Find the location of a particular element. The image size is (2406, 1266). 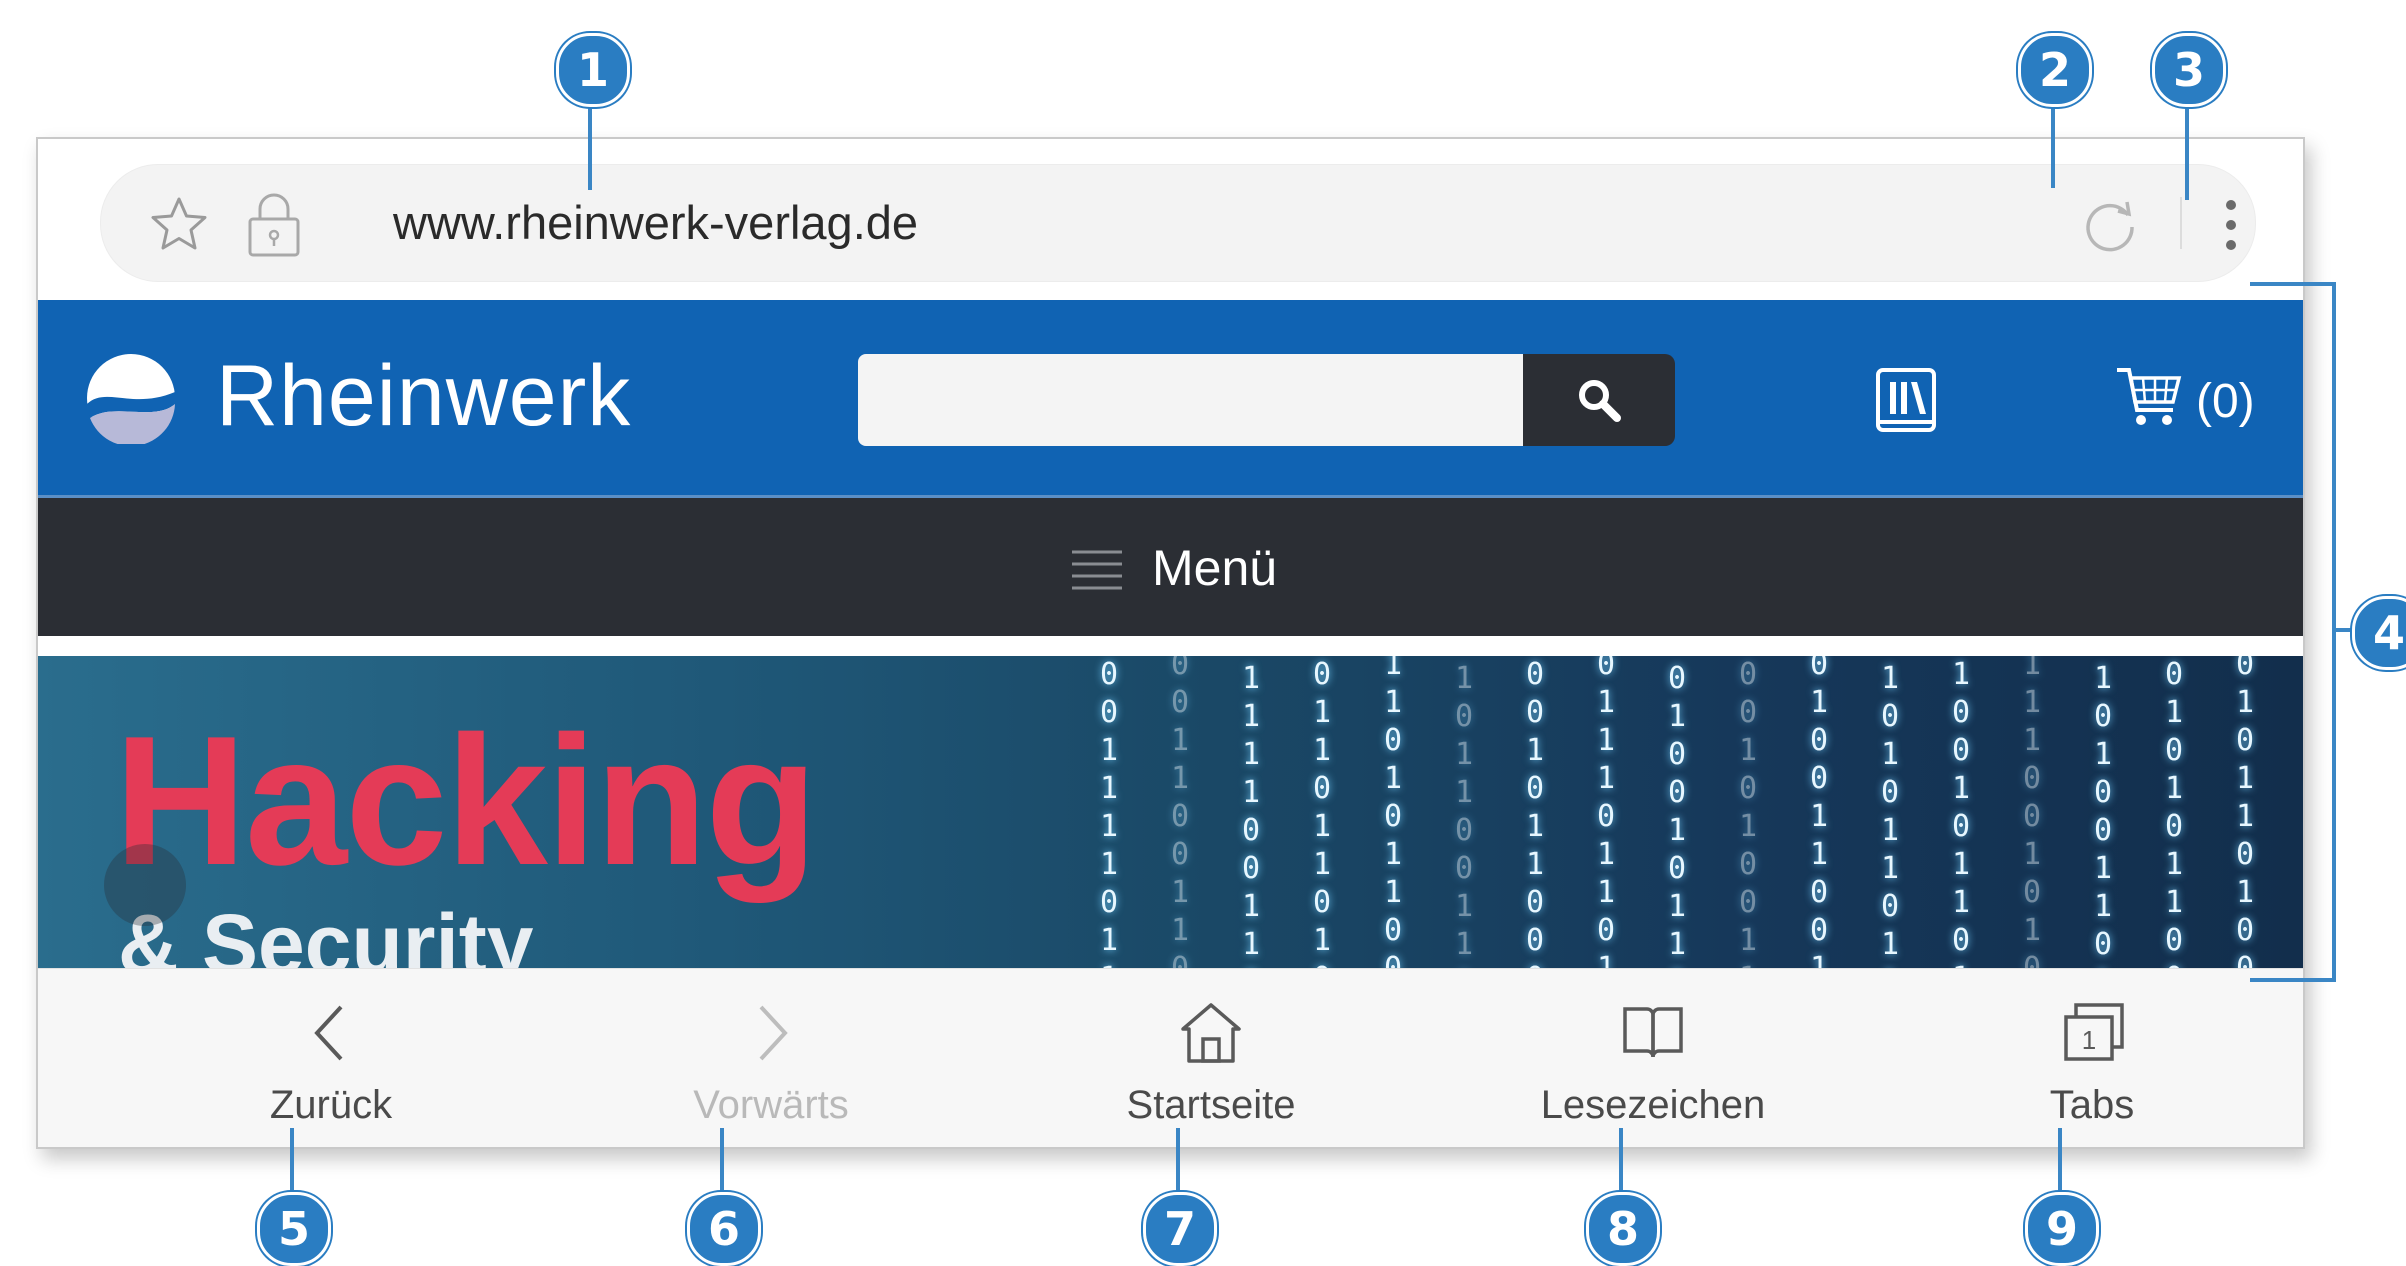

callout-6: 6 is located at coordinates (724, 1229).